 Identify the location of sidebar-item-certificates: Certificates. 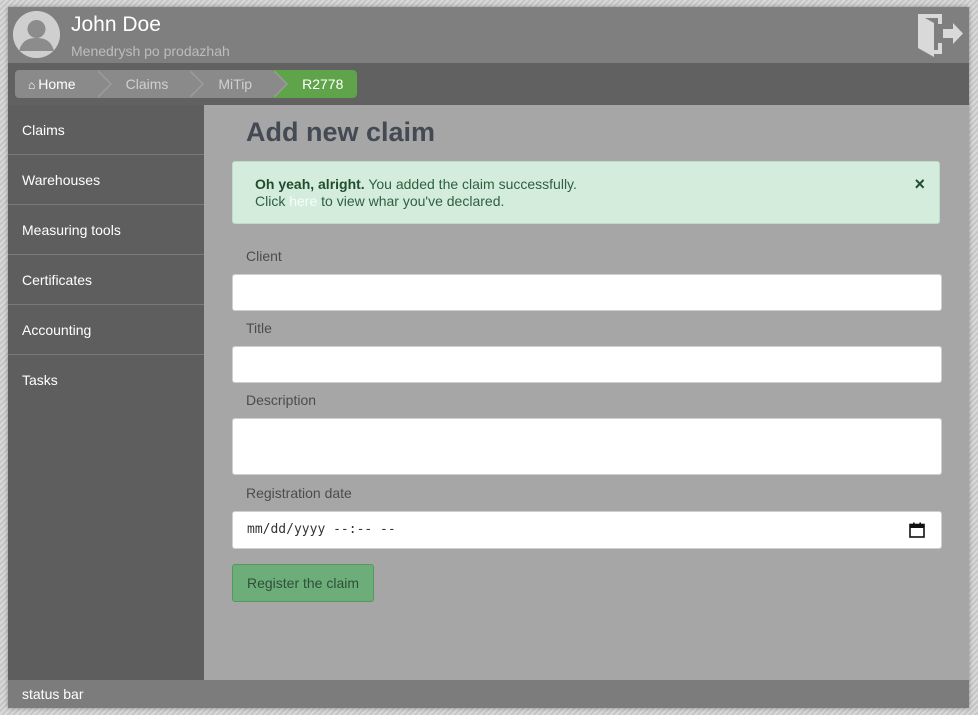
(106, 280).